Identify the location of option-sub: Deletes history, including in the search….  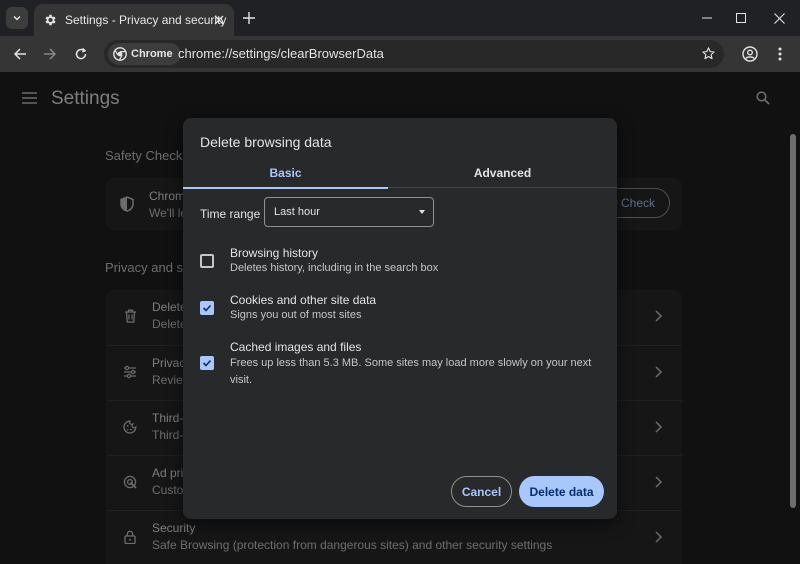
(334, 268).